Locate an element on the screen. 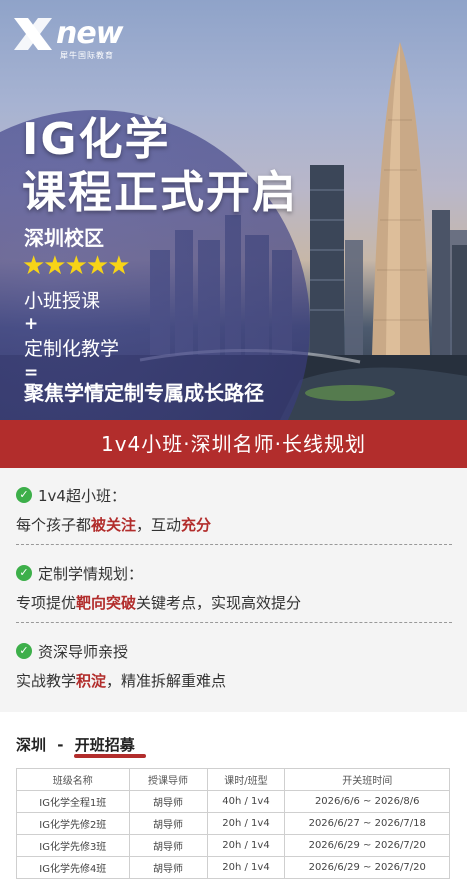 The height and width of the screenshot is (885, 467). column-header: 课时/班型 is located at coordinates (246, 779).